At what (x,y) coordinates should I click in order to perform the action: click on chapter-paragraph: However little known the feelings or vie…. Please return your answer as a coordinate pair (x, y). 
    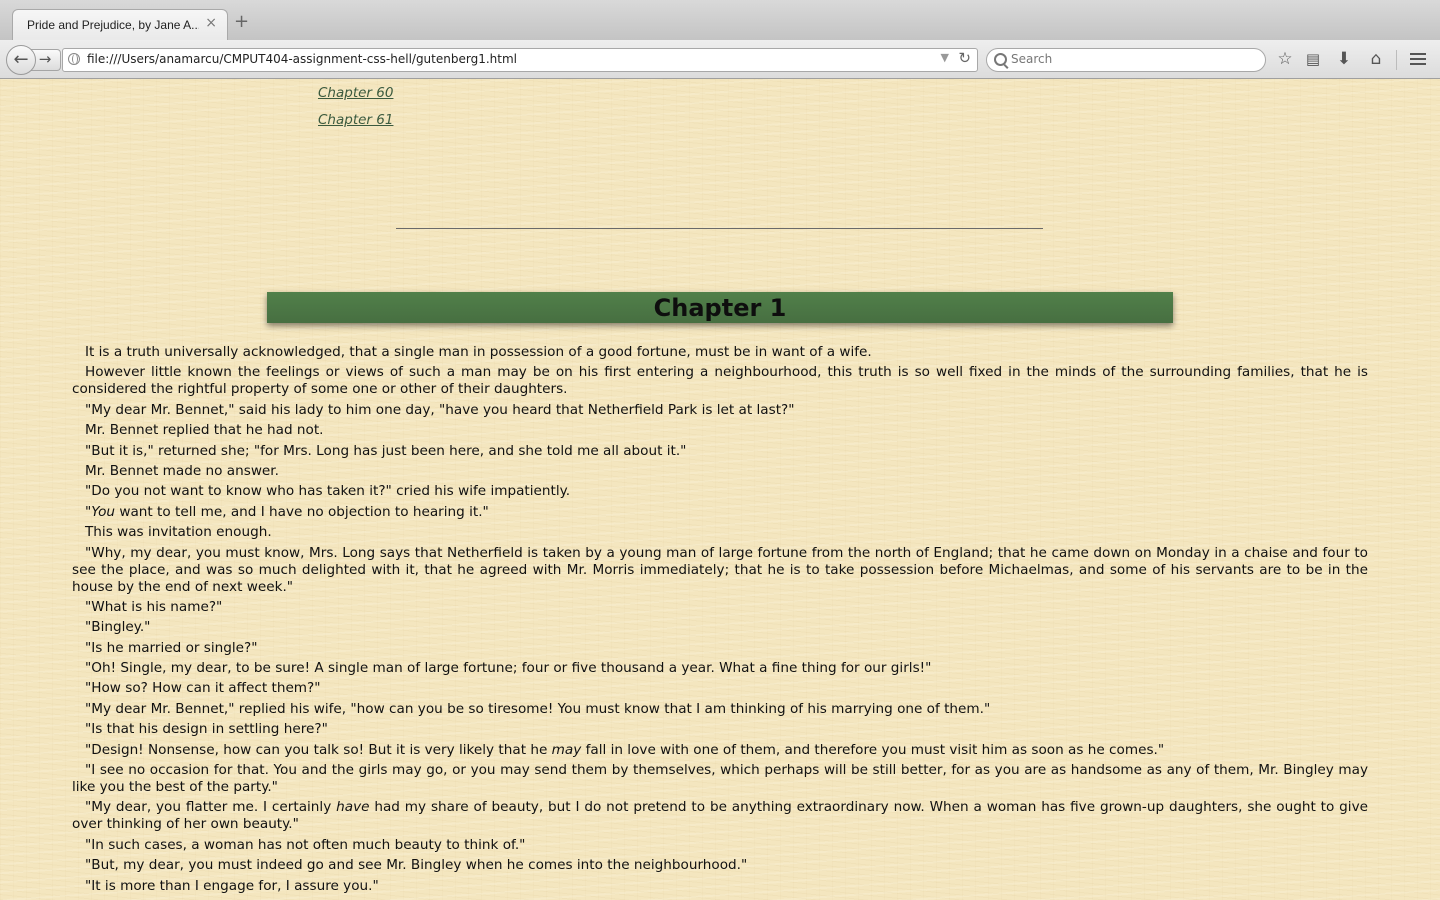
    Looking at the image, I should click on (720, 381).